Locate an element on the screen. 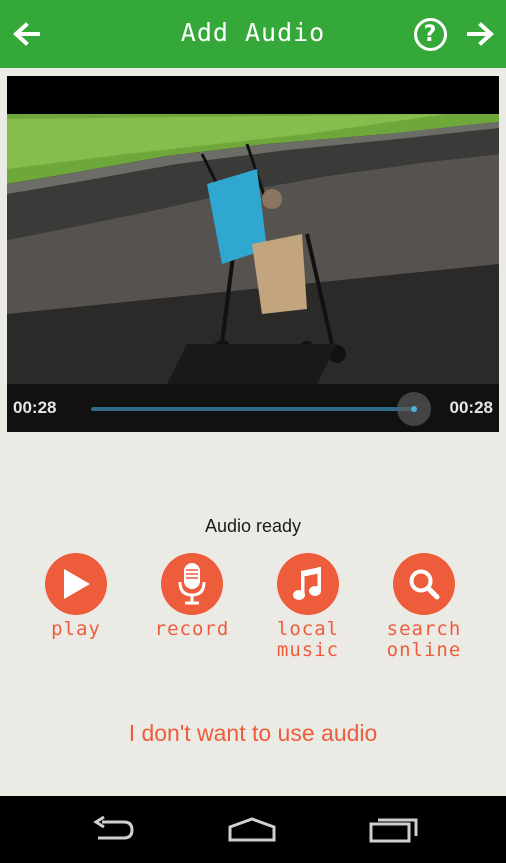 The width and height of the screenshot is (506, 863). play-icon is located at coordinates (77, 584).